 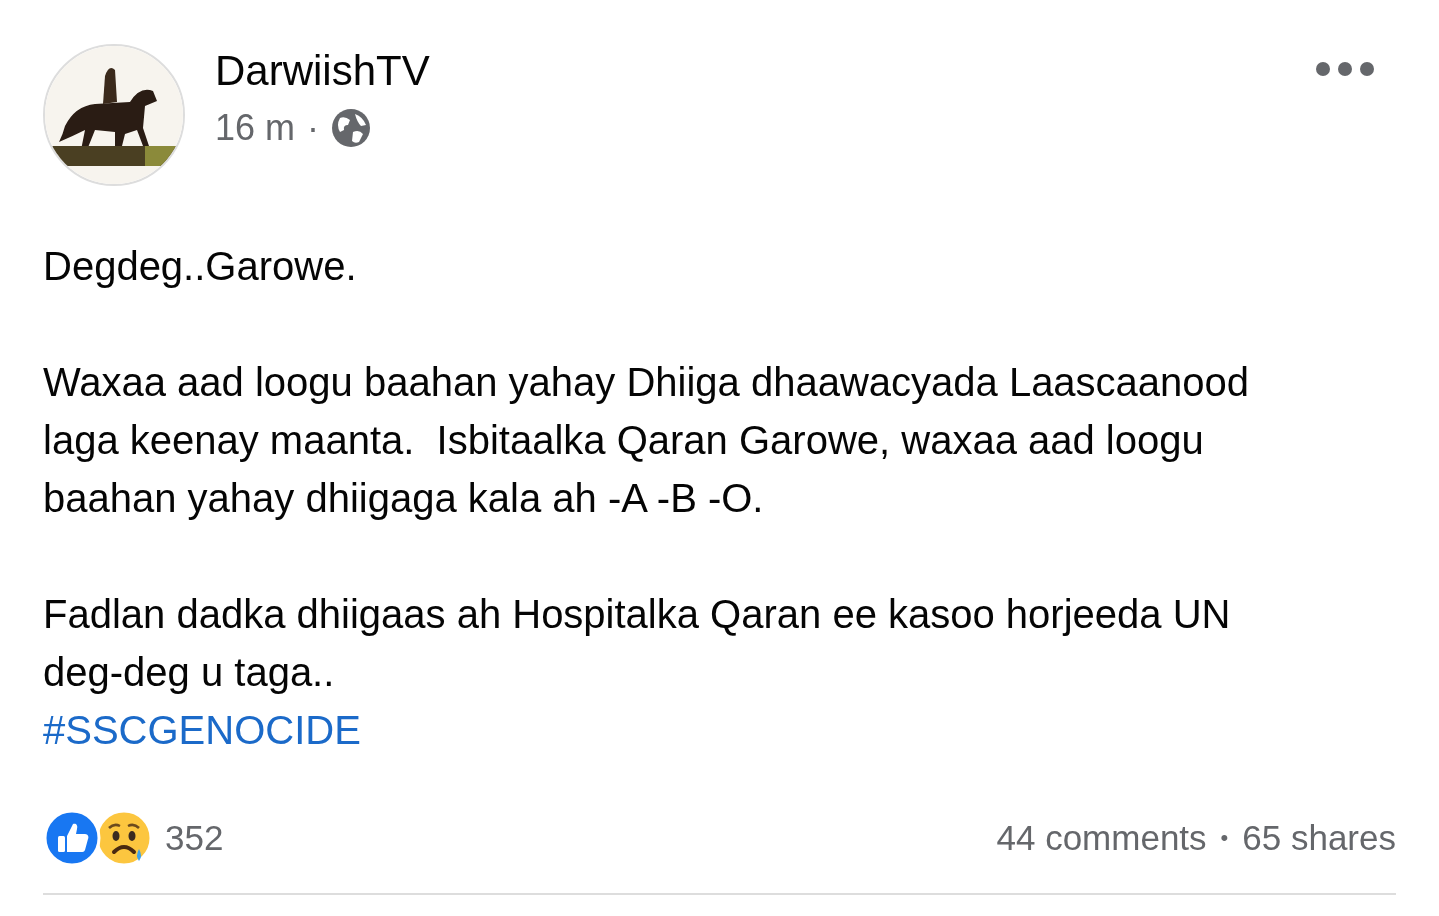 I want to click on post-text: Fadlan dadka dhiigaas ah Hospitalka Qaran ee kasoo horjeeda UN deg-deg u taga.., so click(x=637, y=643).